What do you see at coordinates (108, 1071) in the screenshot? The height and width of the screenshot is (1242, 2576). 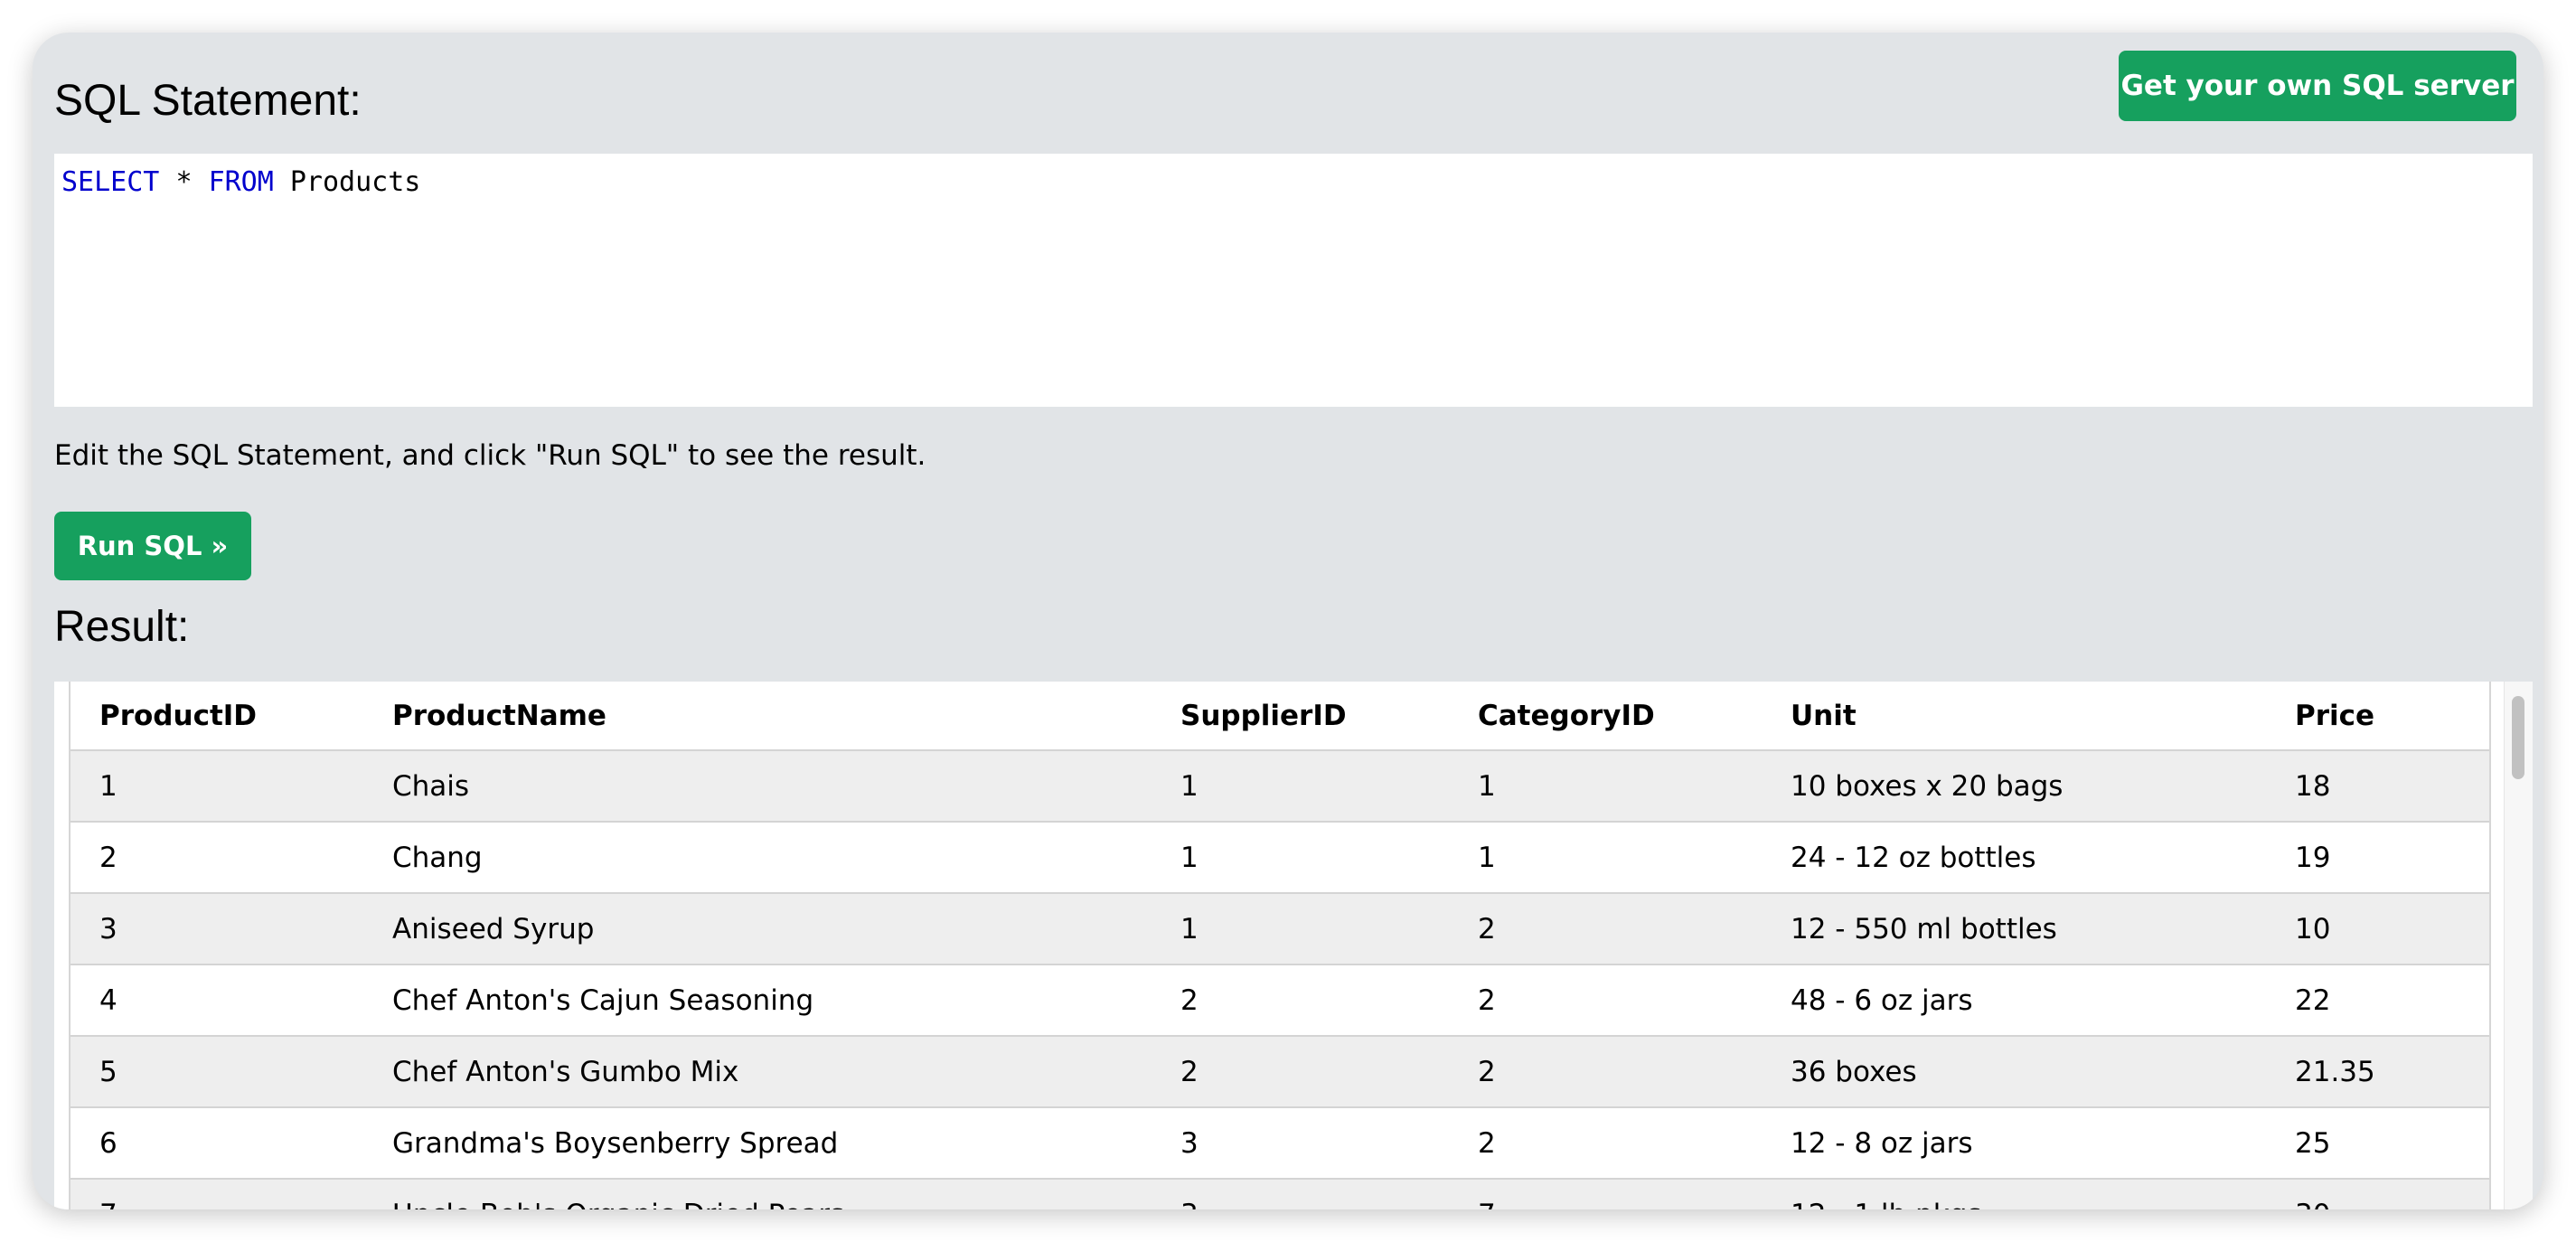 I see `table-cell: 5` at bounding box center [108, 1071].